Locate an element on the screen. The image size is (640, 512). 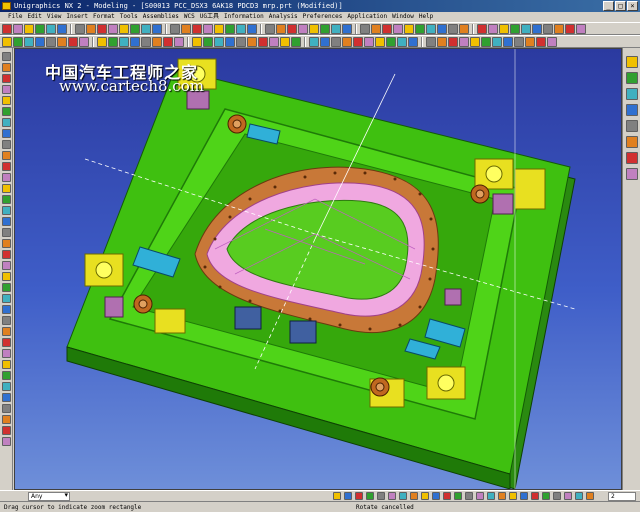
menu-analysis: Analysis is located at coordinates (283, 17).